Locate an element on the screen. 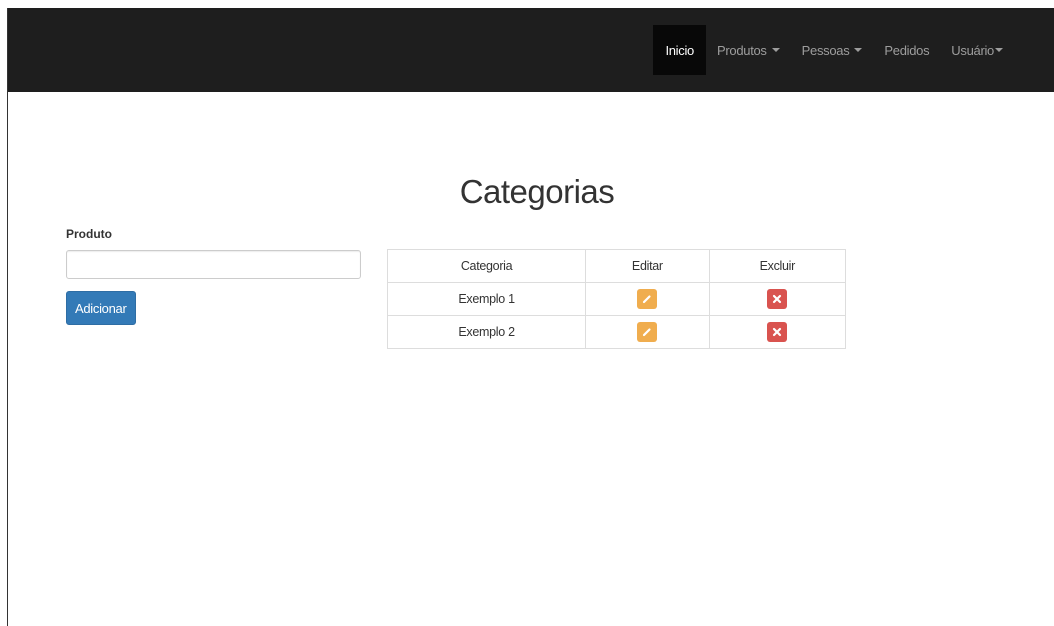  nav-item-usuario: Usuário is located at coordinates (977, 50).